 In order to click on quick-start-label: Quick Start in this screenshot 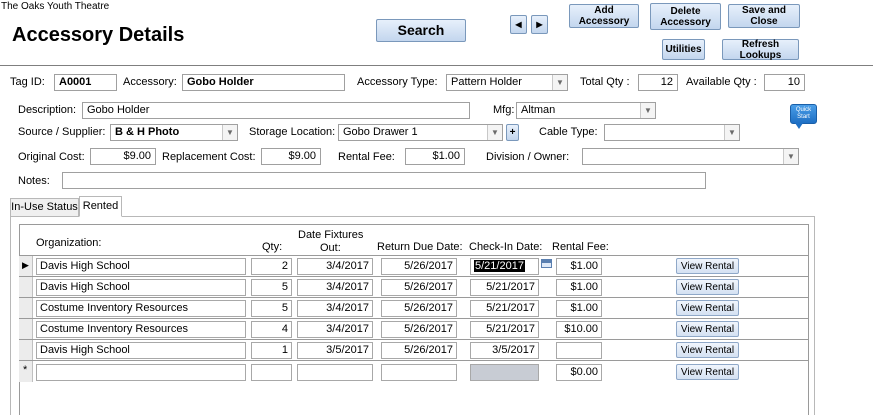, I will do `click(803, 114)`.